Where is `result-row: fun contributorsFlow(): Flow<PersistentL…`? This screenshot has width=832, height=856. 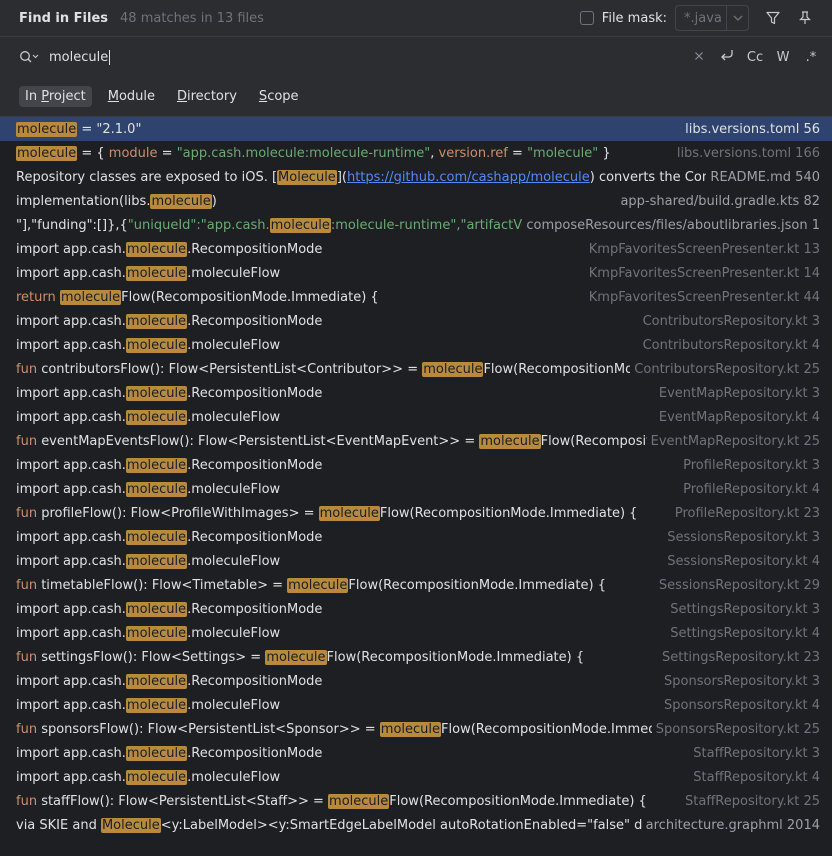
result-row: fun contributorsFlow(): Flow<PersistentL… is located at coordinates (416, 369).